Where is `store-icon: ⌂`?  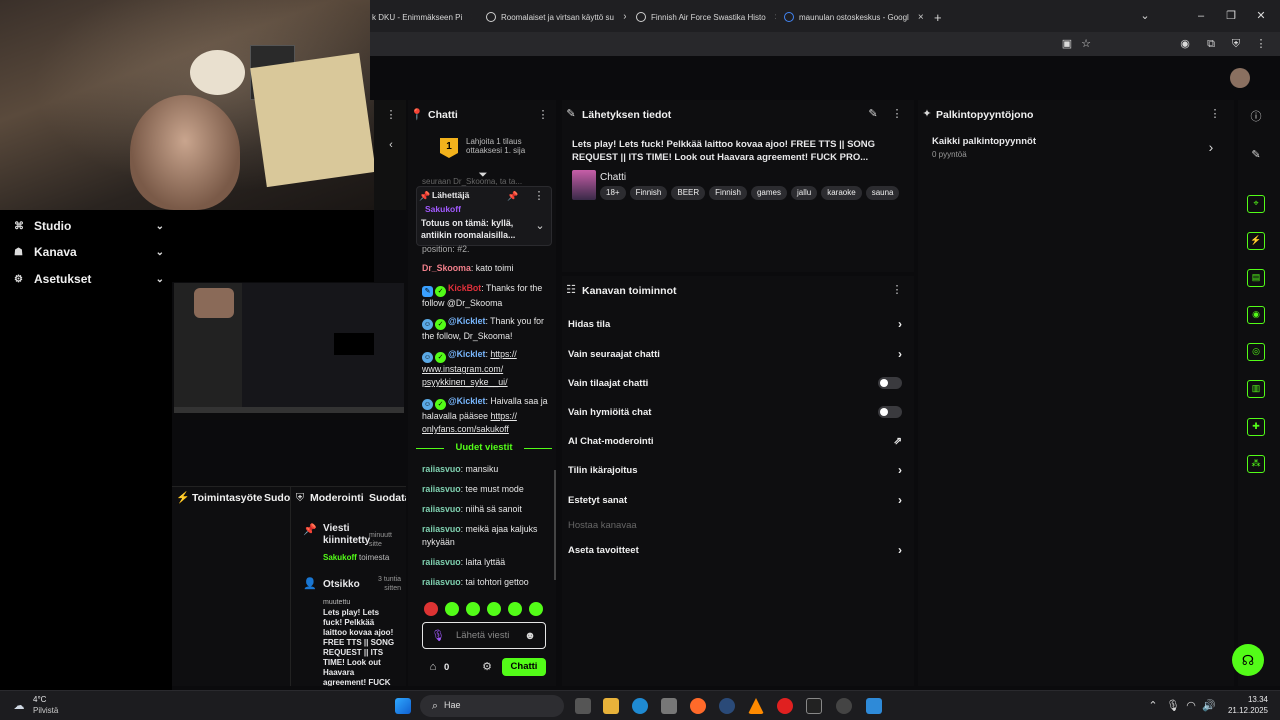
store-icon: ⌂ is located at coordinates (433, 667).